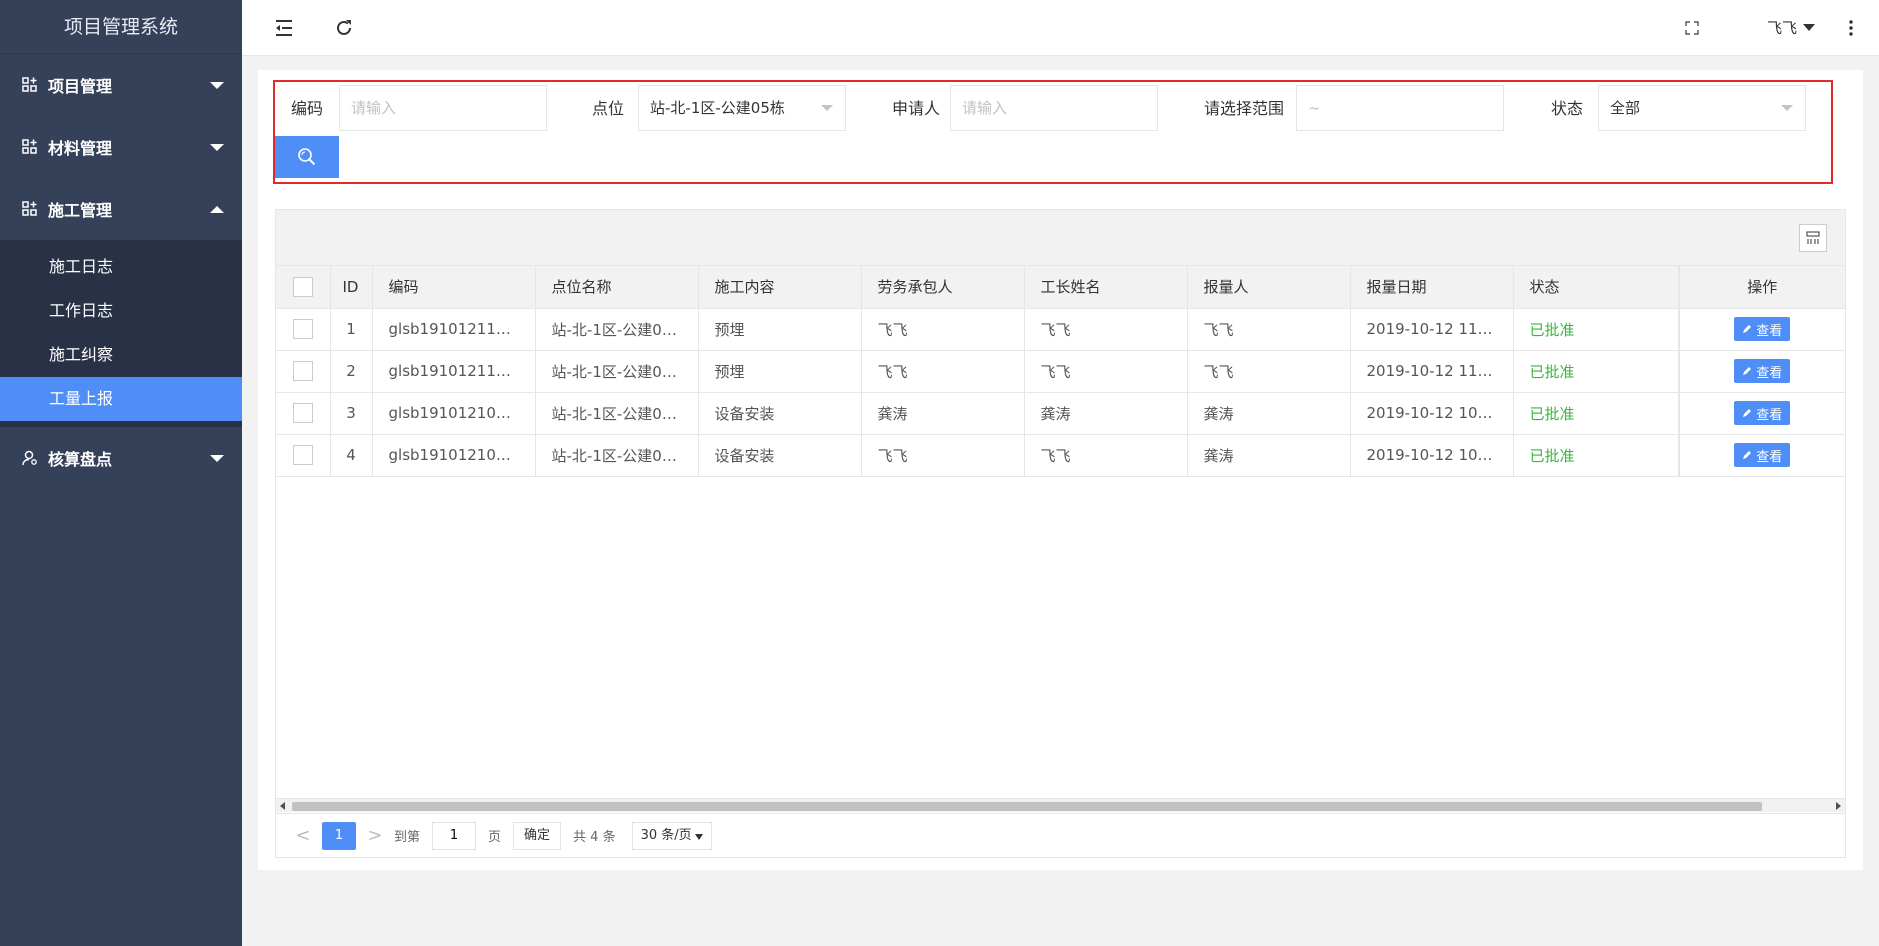 Image resolution: width=1879 pixels, height=946 pixels. I want to click on code-input, so click(443, 108).